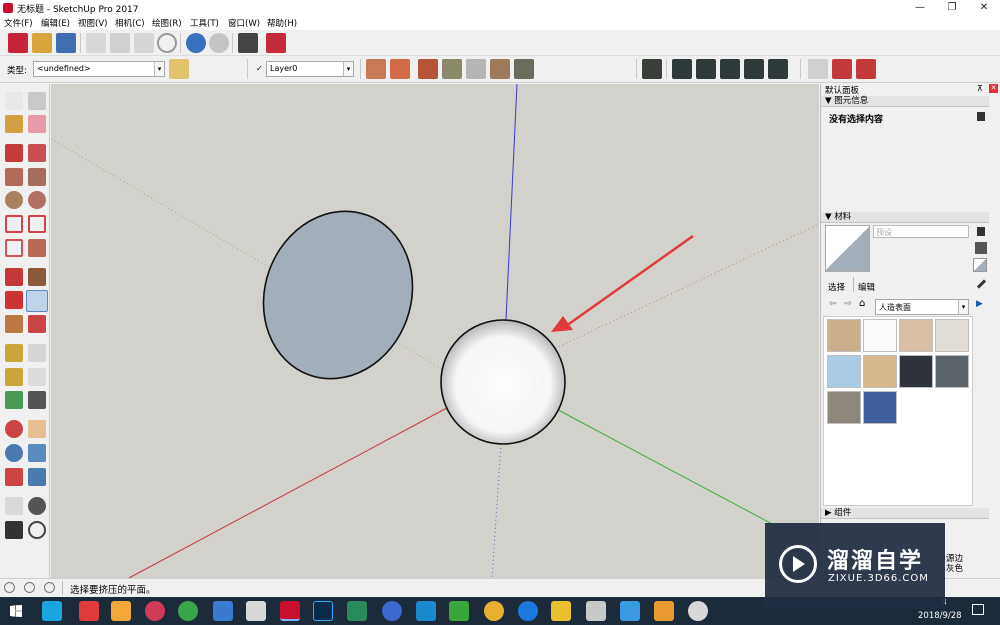 The image size is (1000, 625). Describe the element at coordinates (14, 300) in the screenshot. I see `rotate-icon` at that location.